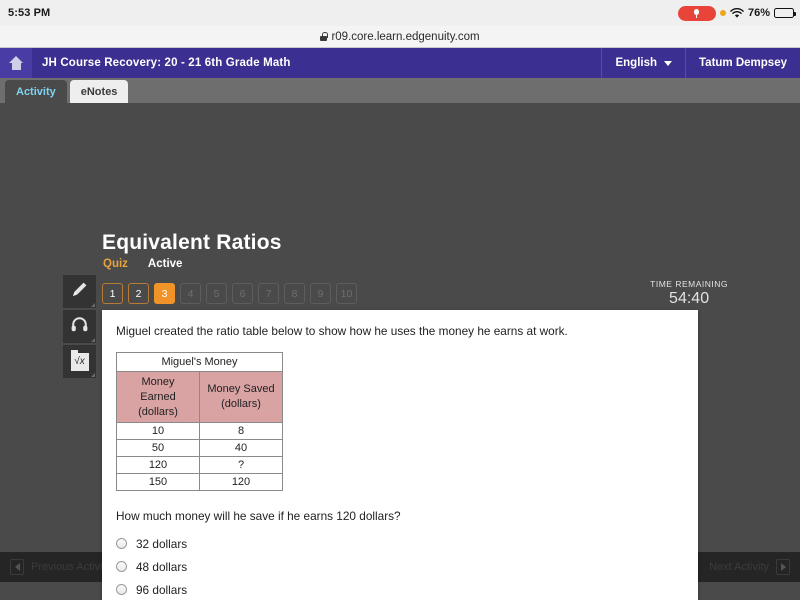  Describe the element at coordinates (346, 293) in the screenshot. I see `question-nav-10: 10` at that location.